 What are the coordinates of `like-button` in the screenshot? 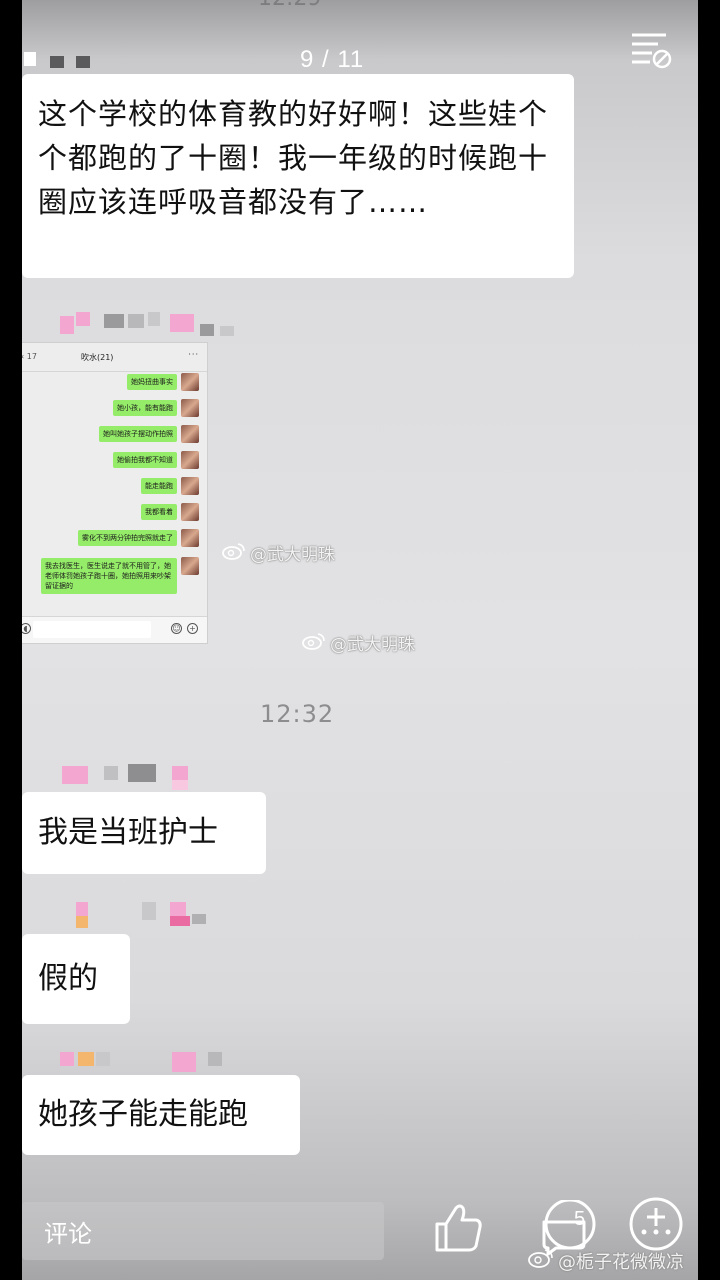 It's located at (458, 1227).